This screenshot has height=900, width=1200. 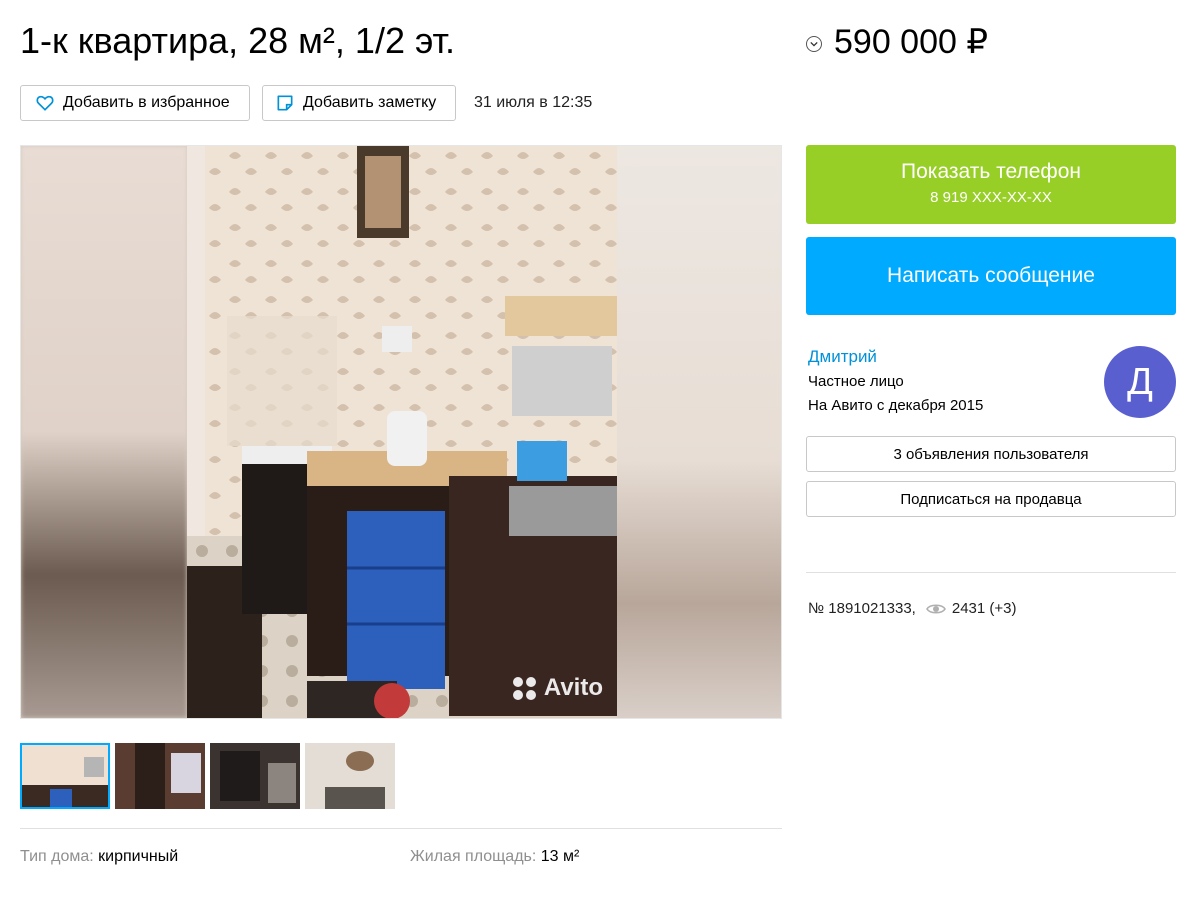 I want to click on seller-name-link: Дмитрий, so click(x=842, y=357).